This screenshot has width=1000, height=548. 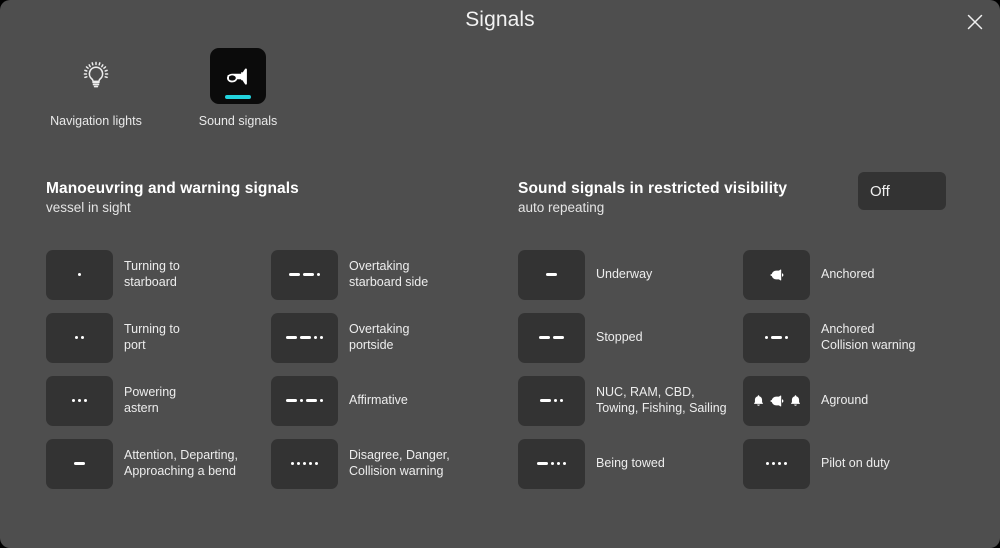 What do you see at coordinates (845, 399) in the screenshot?
I see `signal-label: Aground` at bounding box center [845, 399].